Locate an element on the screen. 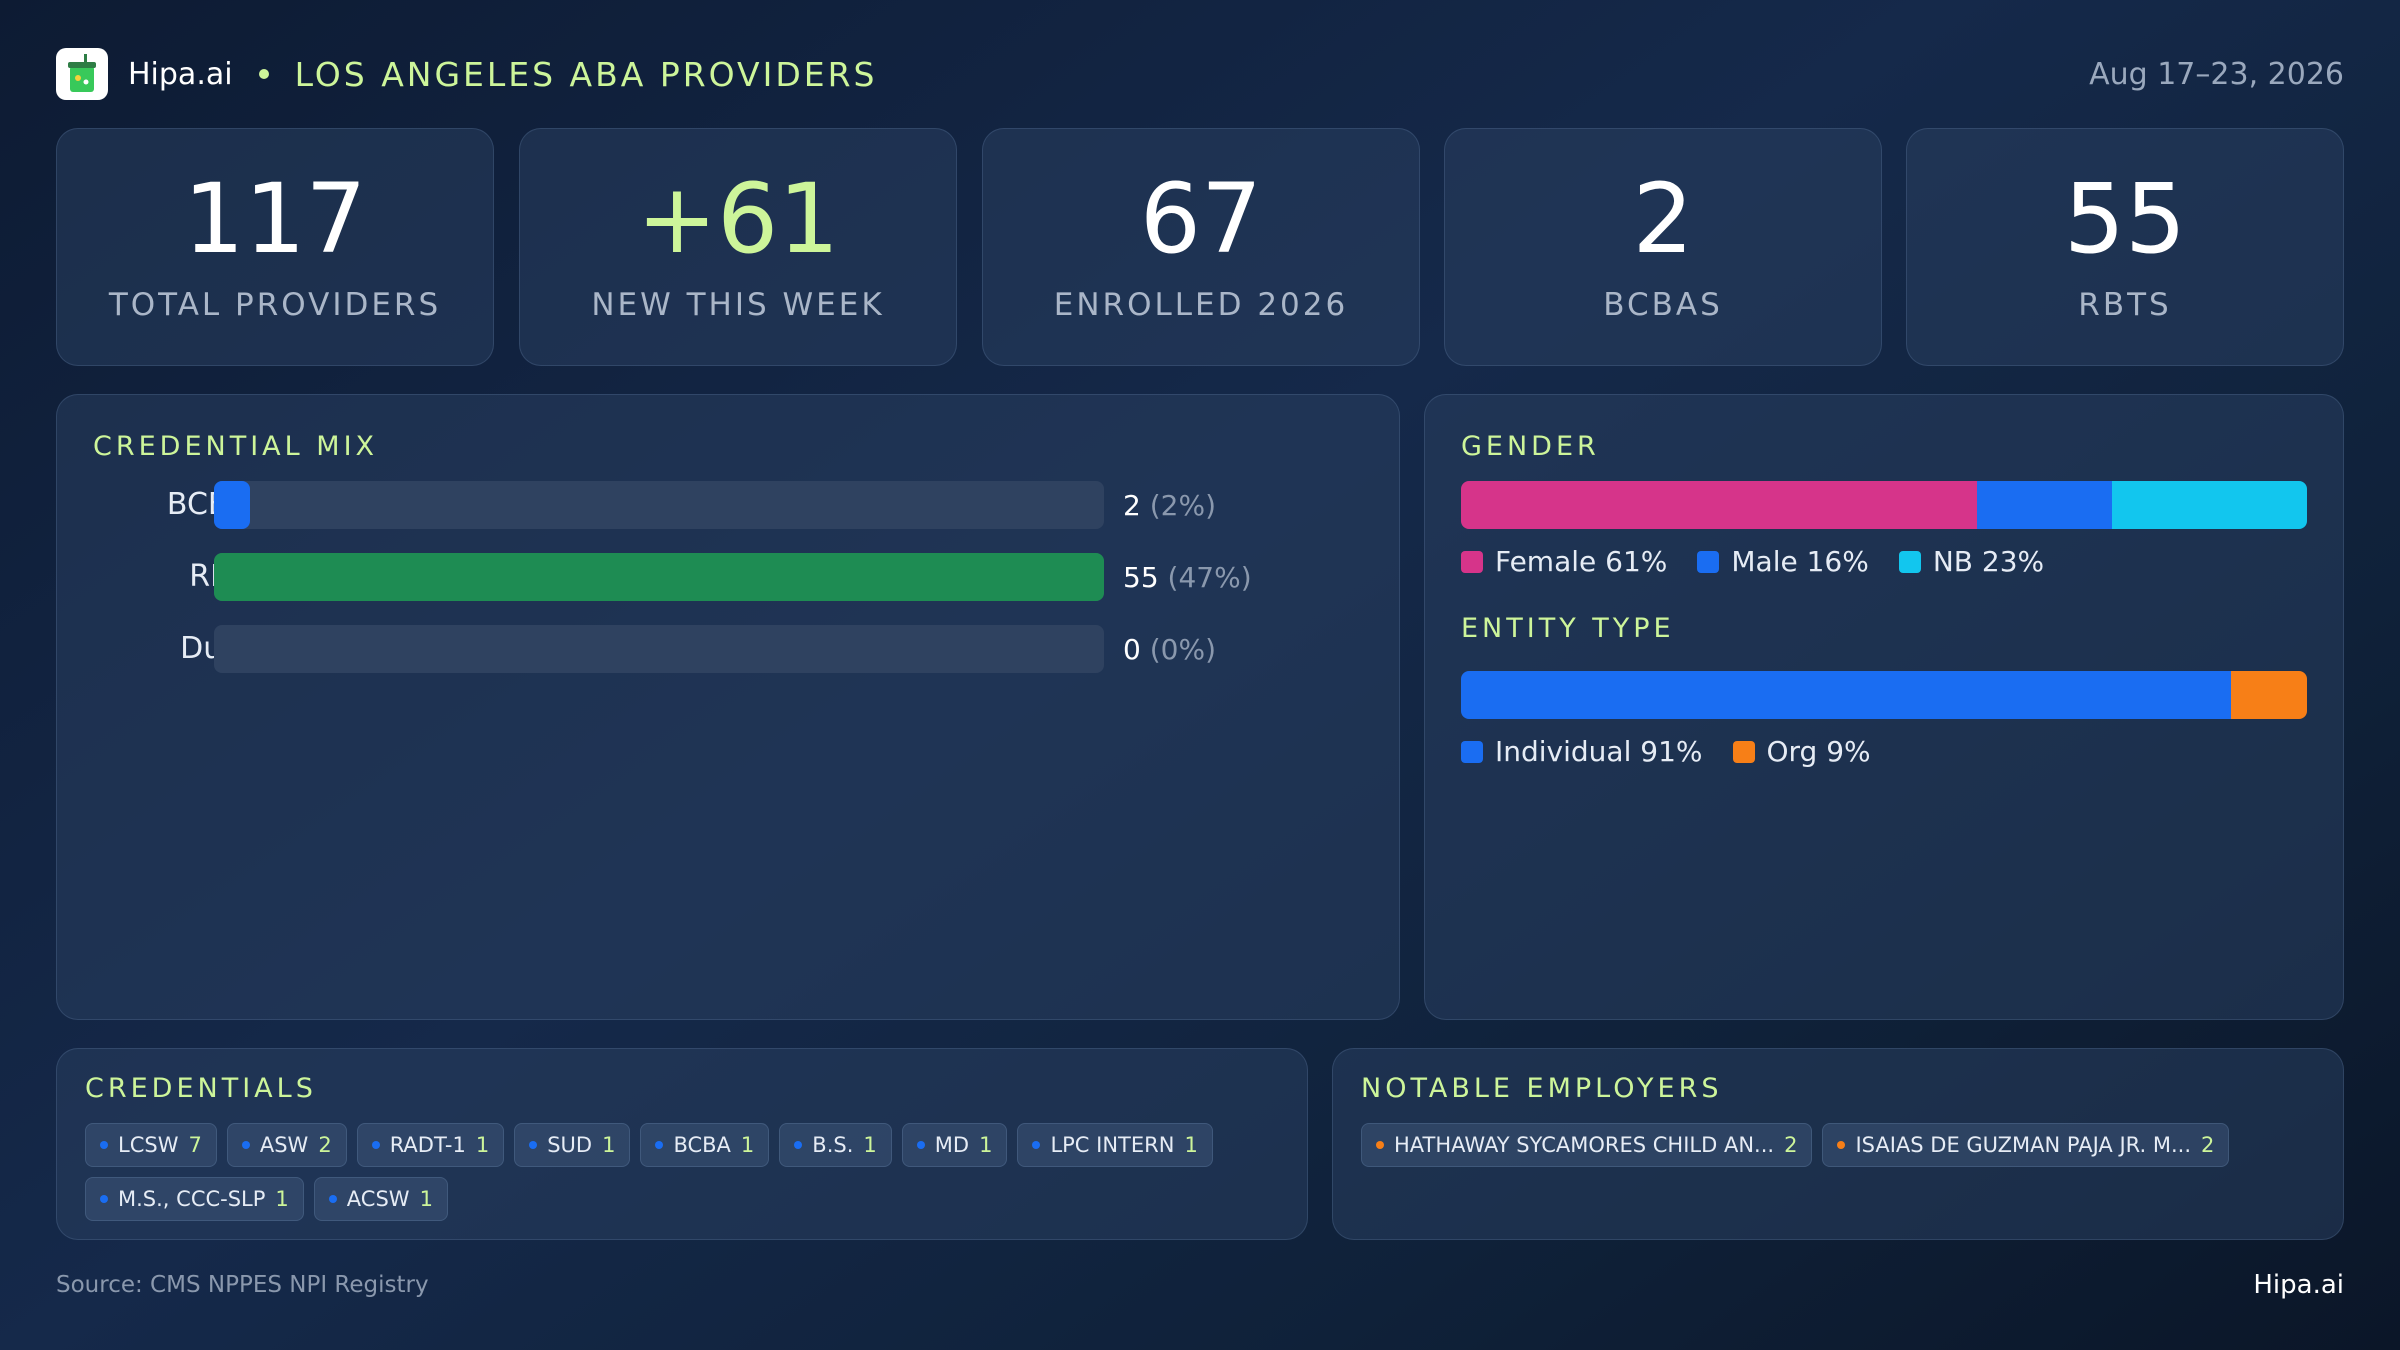 This screenshot has height=1350, width=2400. bar-row-dual: Dual 0 (0%) is located at coordinates (727, 649).